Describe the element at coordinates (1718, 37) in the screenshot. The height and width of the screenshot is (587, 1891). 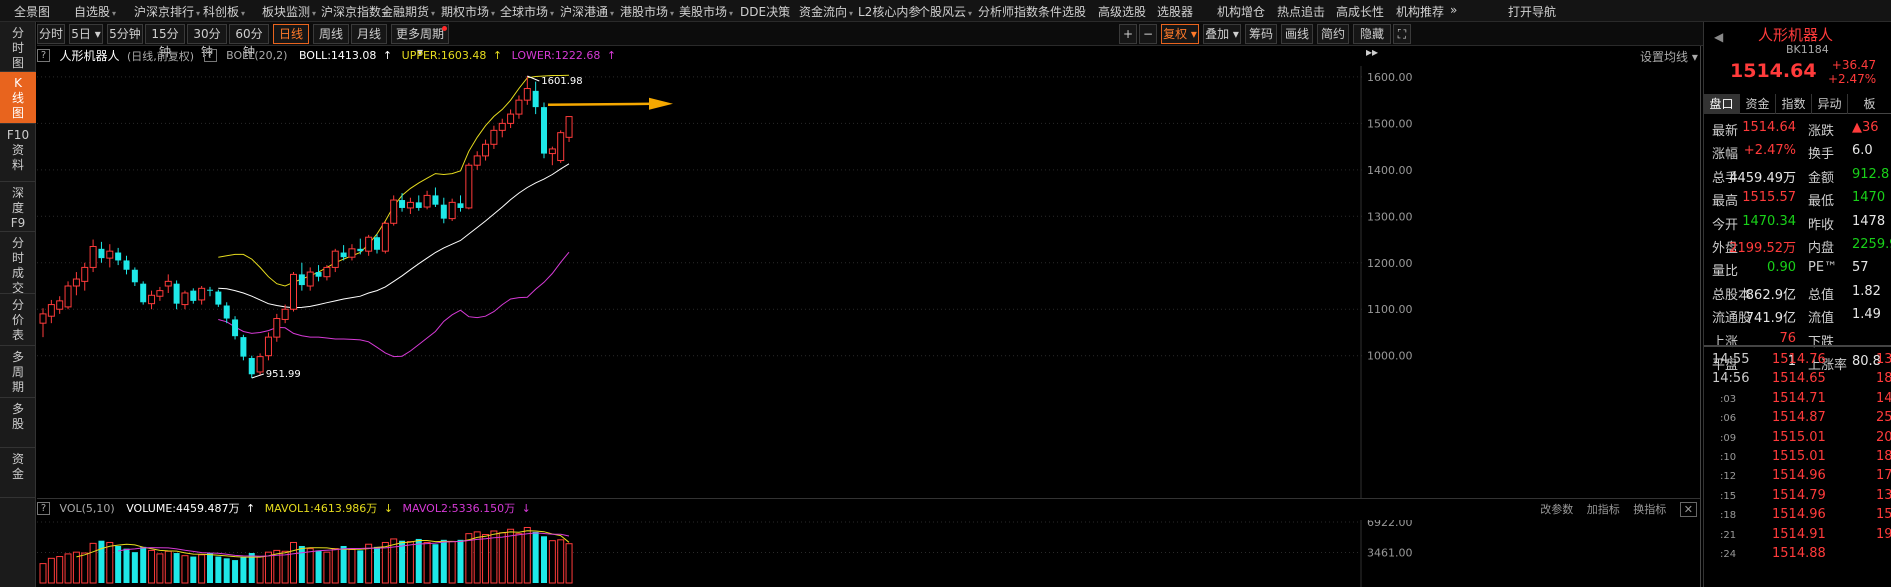
I see `collapse-left-icon: ◀` at that location.